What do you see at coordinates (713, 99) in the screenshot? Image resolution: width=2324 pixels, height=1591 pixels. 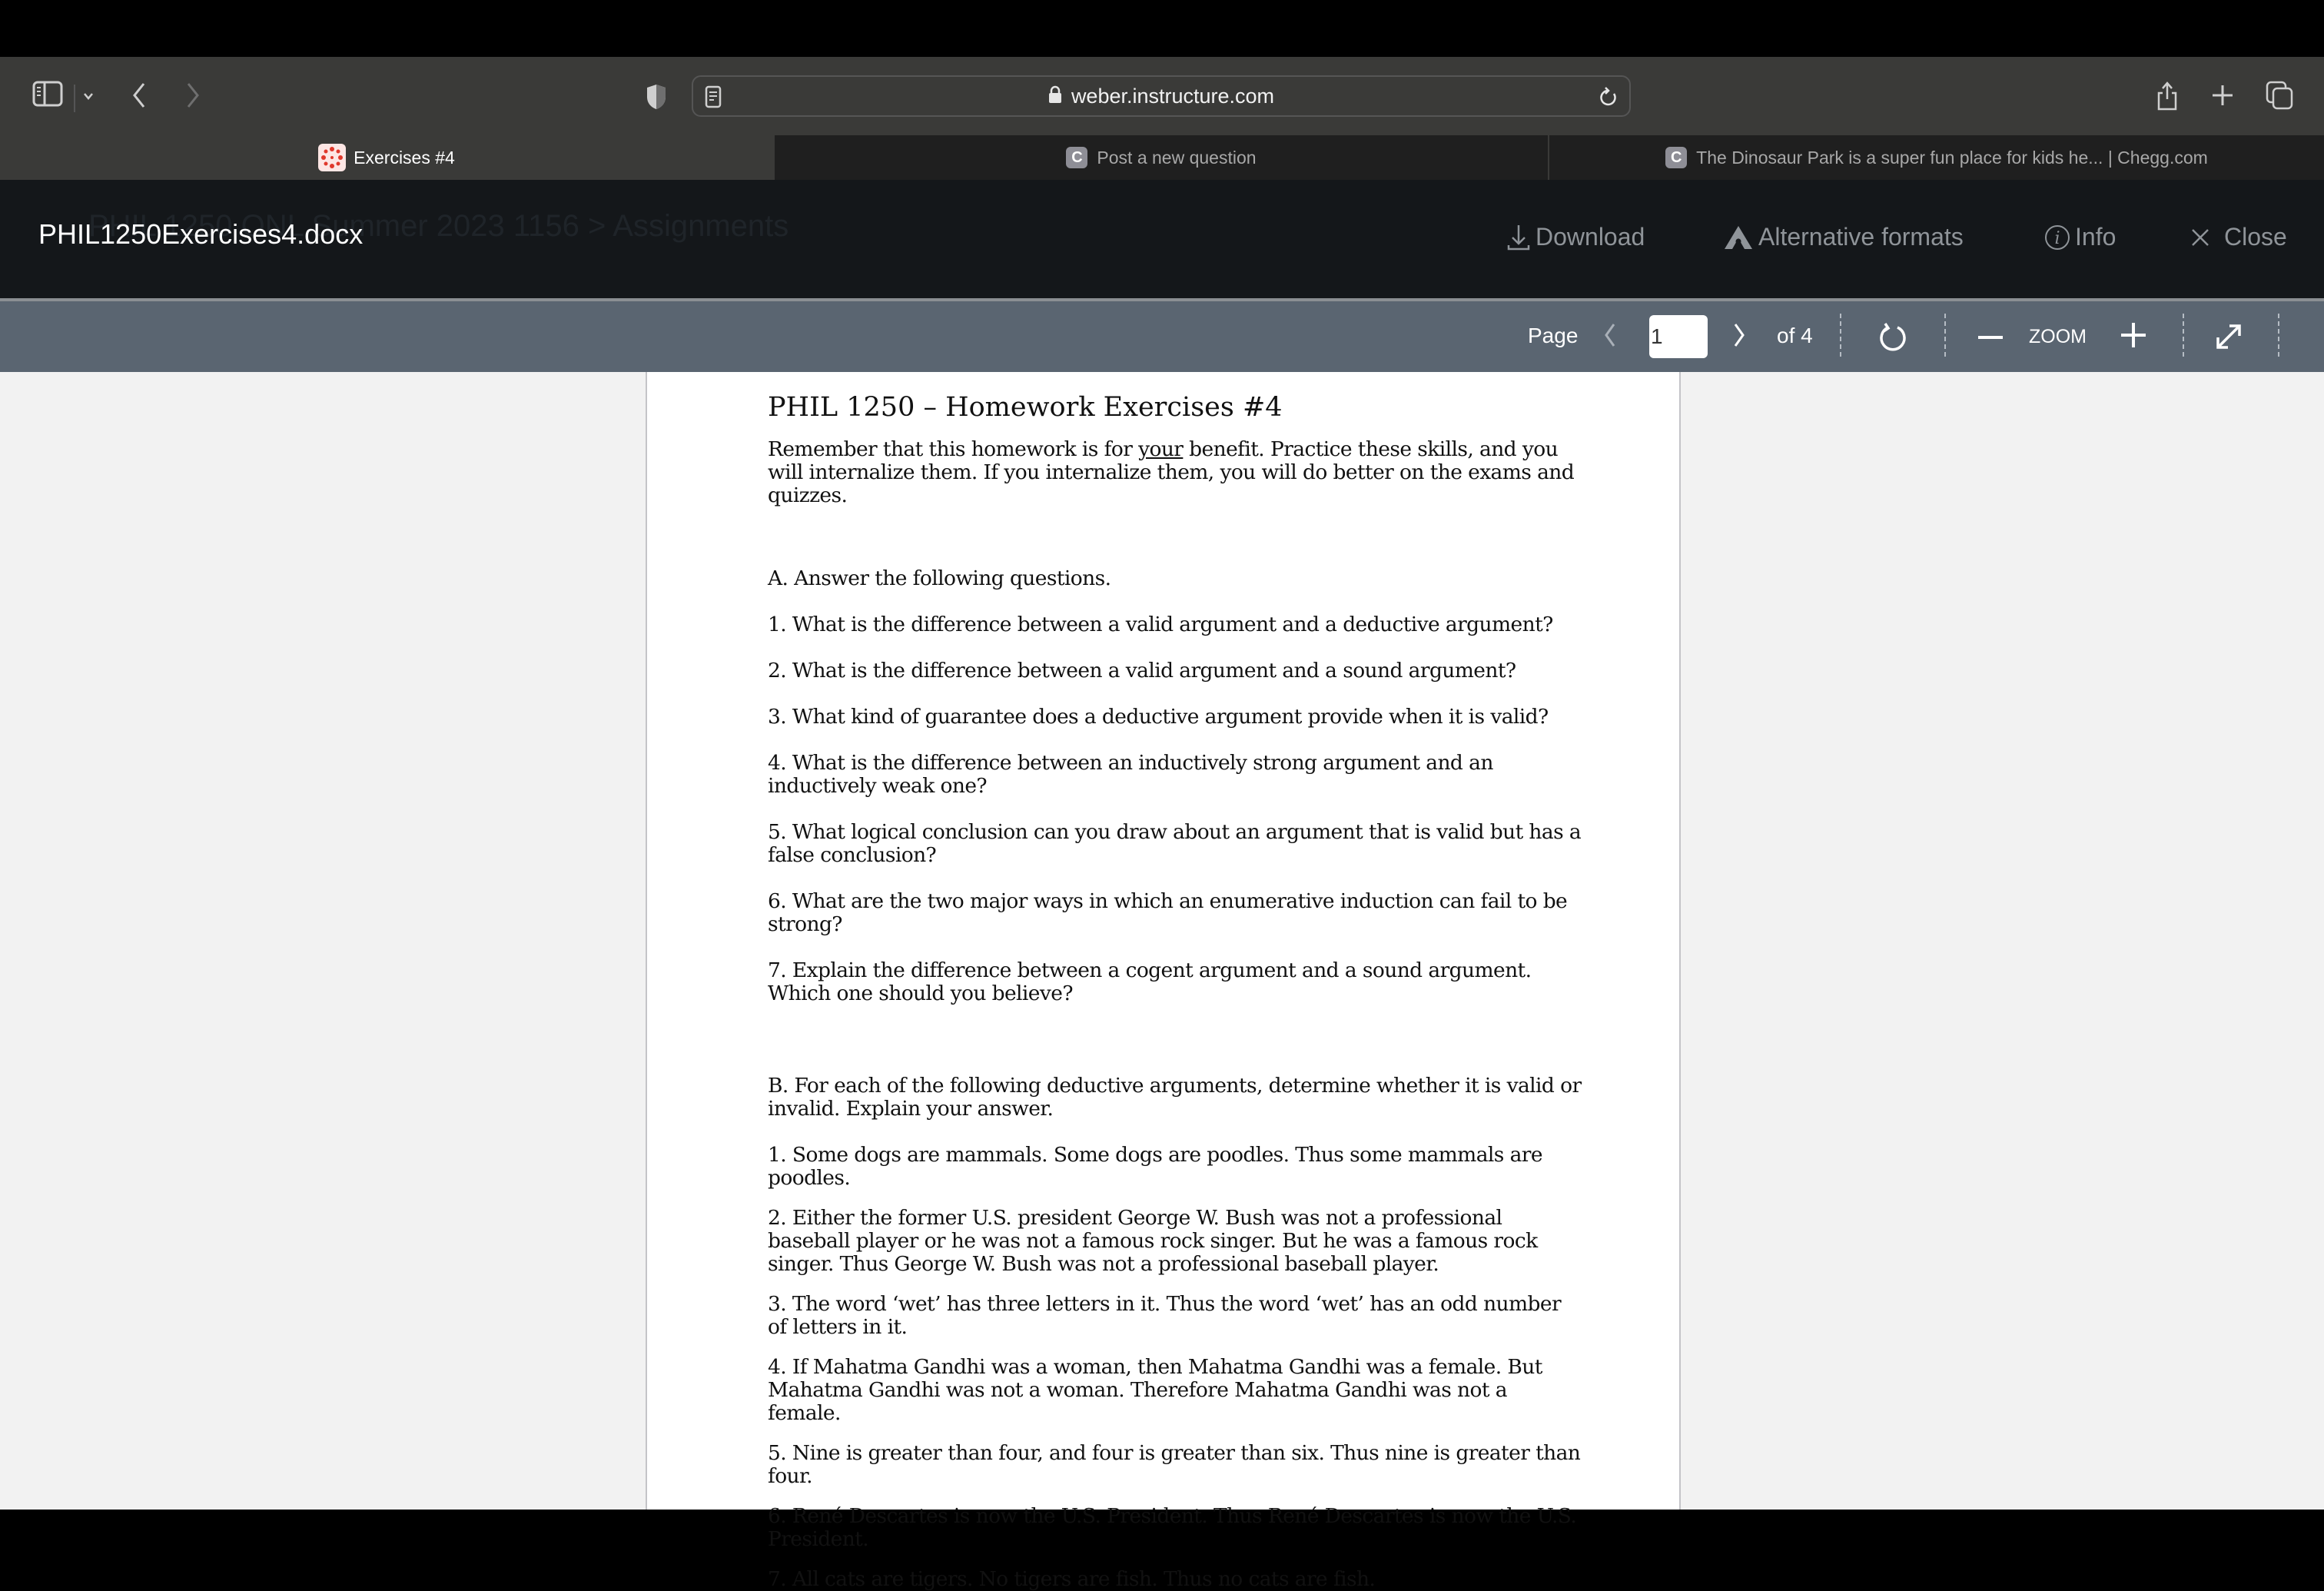 I see `reader-mode-icon` at bounding box center [713, 99].